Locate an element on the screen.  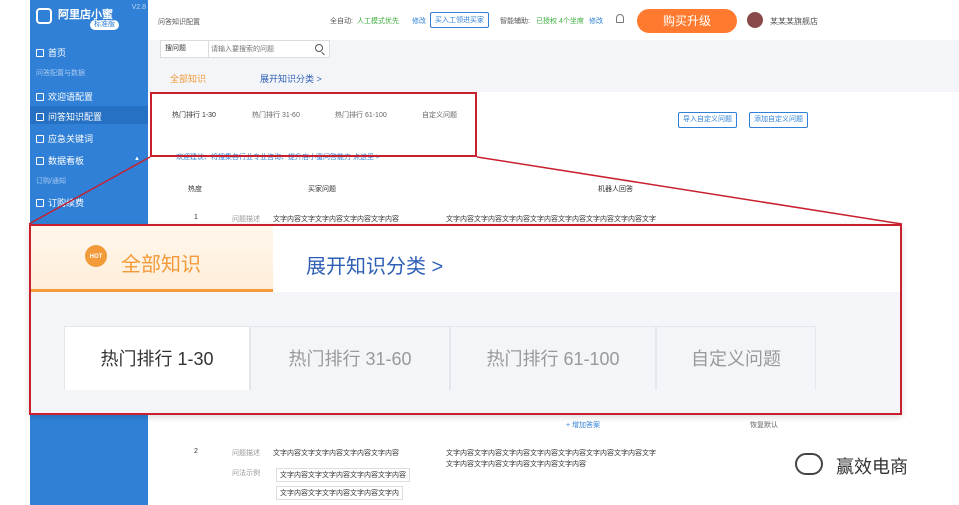
zoom-category-all: 全部知识 is located at coordinates (161, 262).